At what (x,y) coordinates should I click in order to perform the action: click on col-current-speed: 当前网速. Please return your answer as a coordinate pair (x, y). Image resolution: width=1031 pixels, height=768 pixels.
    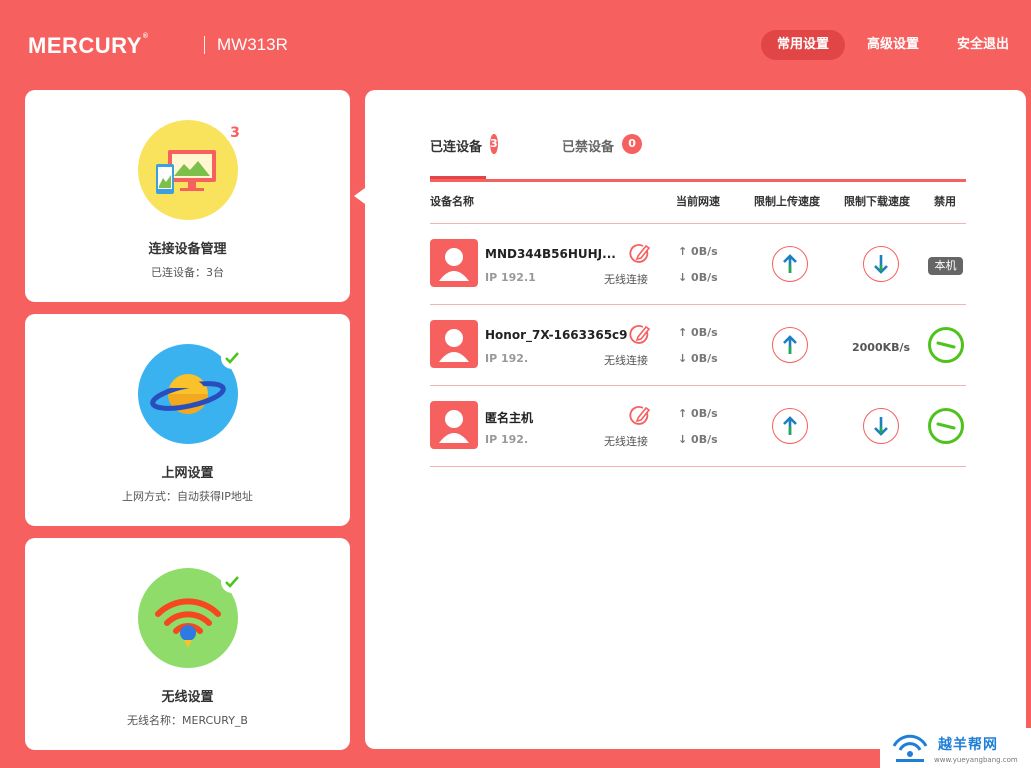
    Looking at the image, I should click on (698, 201).